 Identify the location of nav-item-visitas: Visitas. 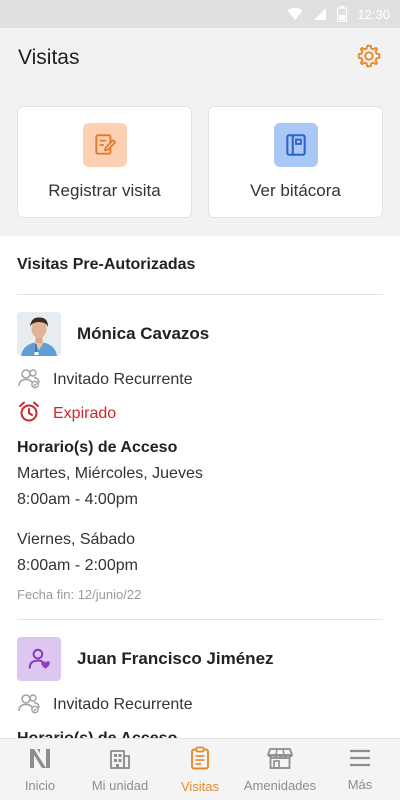
(200, 769).